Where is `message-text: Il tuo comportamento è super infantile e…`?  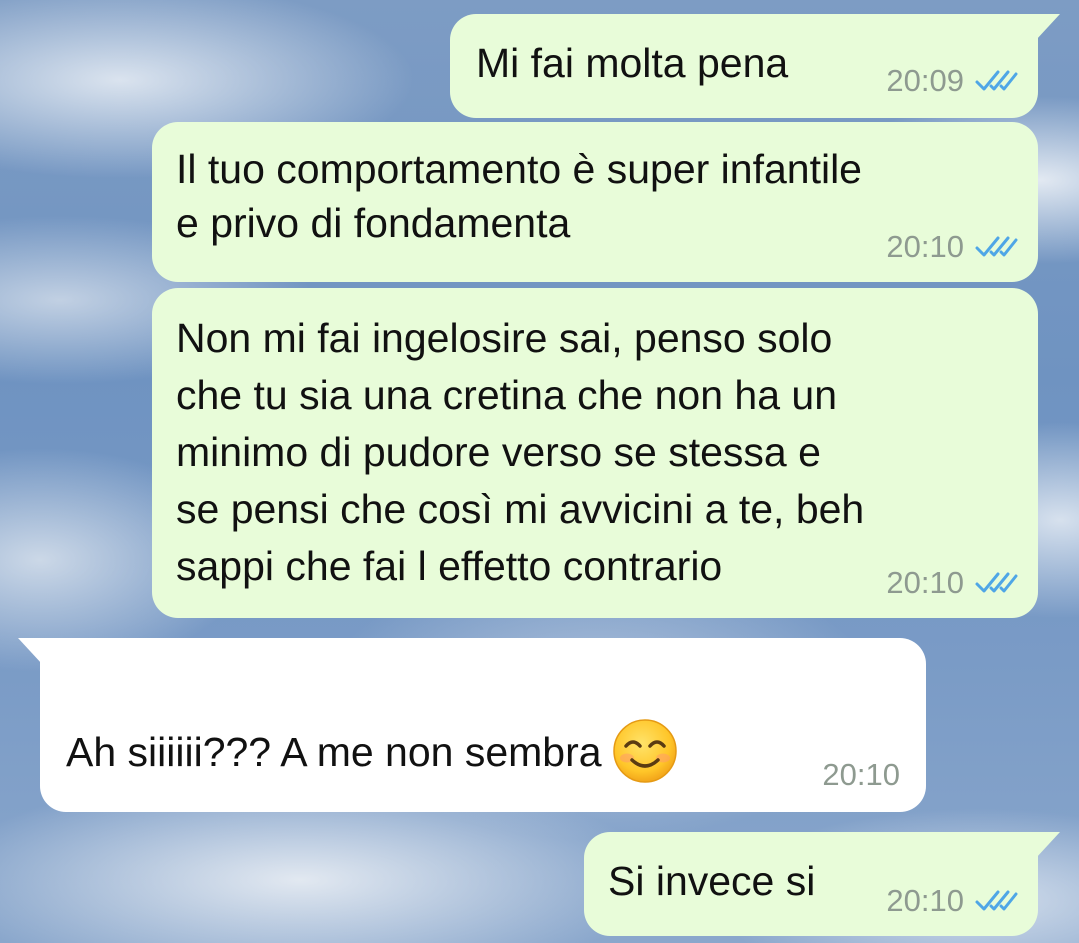
message-text: Il tuo comportamento è super infantile e… is located at coordinates (519, 196).